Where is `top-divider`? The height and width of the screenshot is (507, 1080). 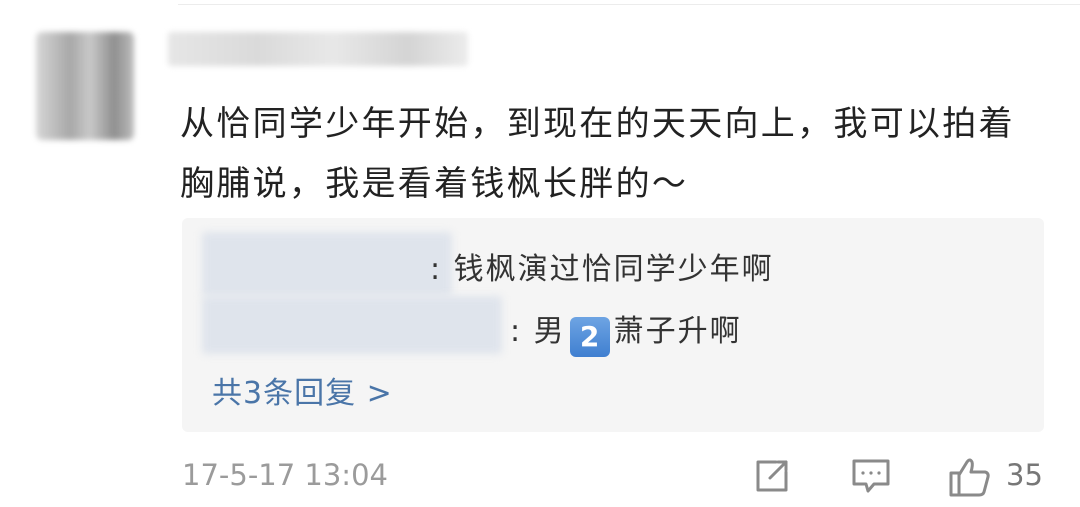 top-divider is located at coordinates (629, 4).